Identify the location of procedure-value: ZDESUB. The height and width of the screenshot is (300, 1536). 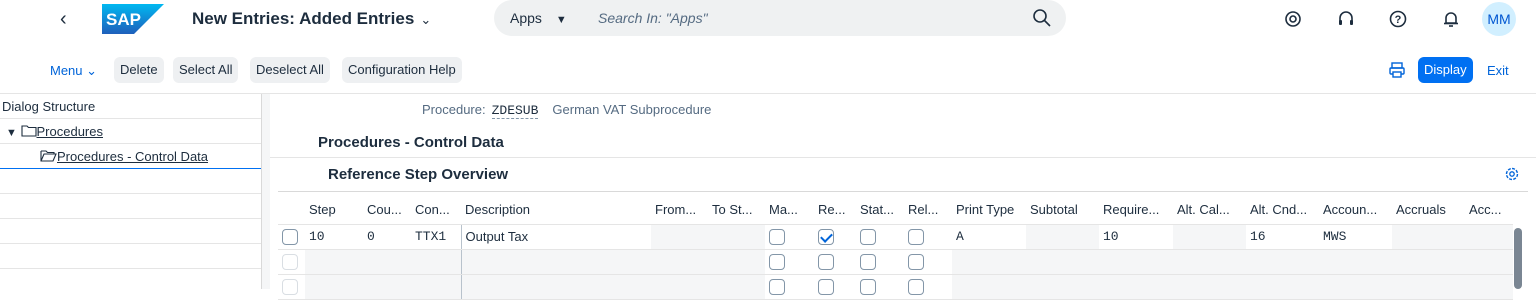
(515, 111).